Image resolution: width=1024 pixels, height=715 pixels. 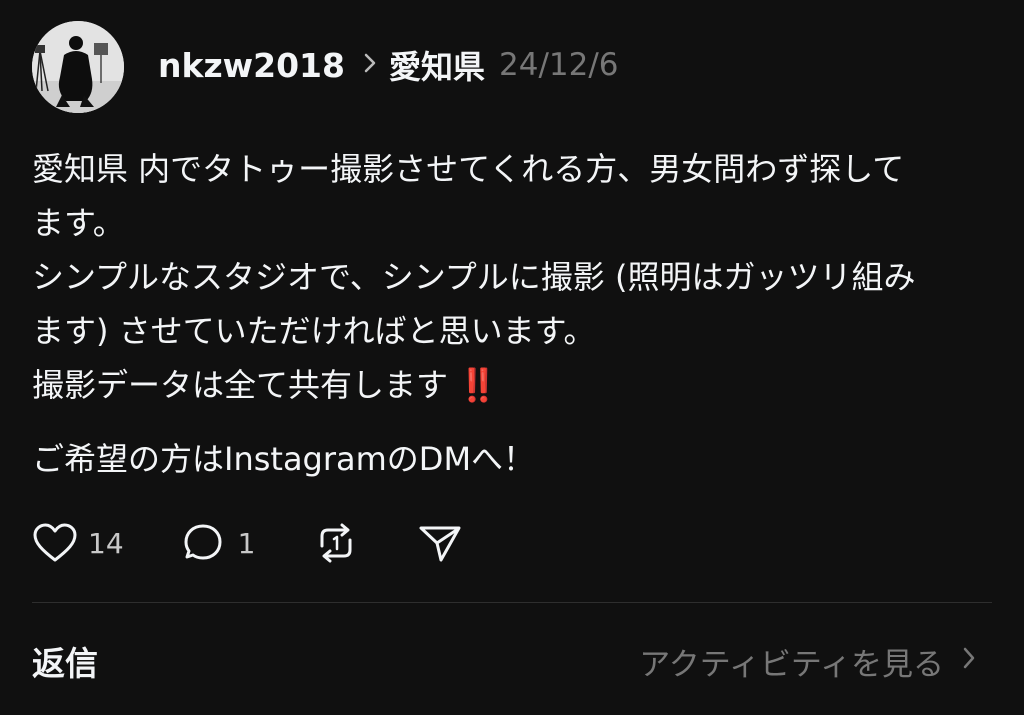 What do you see at coordinates (512, 602) in the screenshot?
I see `divider` at bounding box center [512, 602].